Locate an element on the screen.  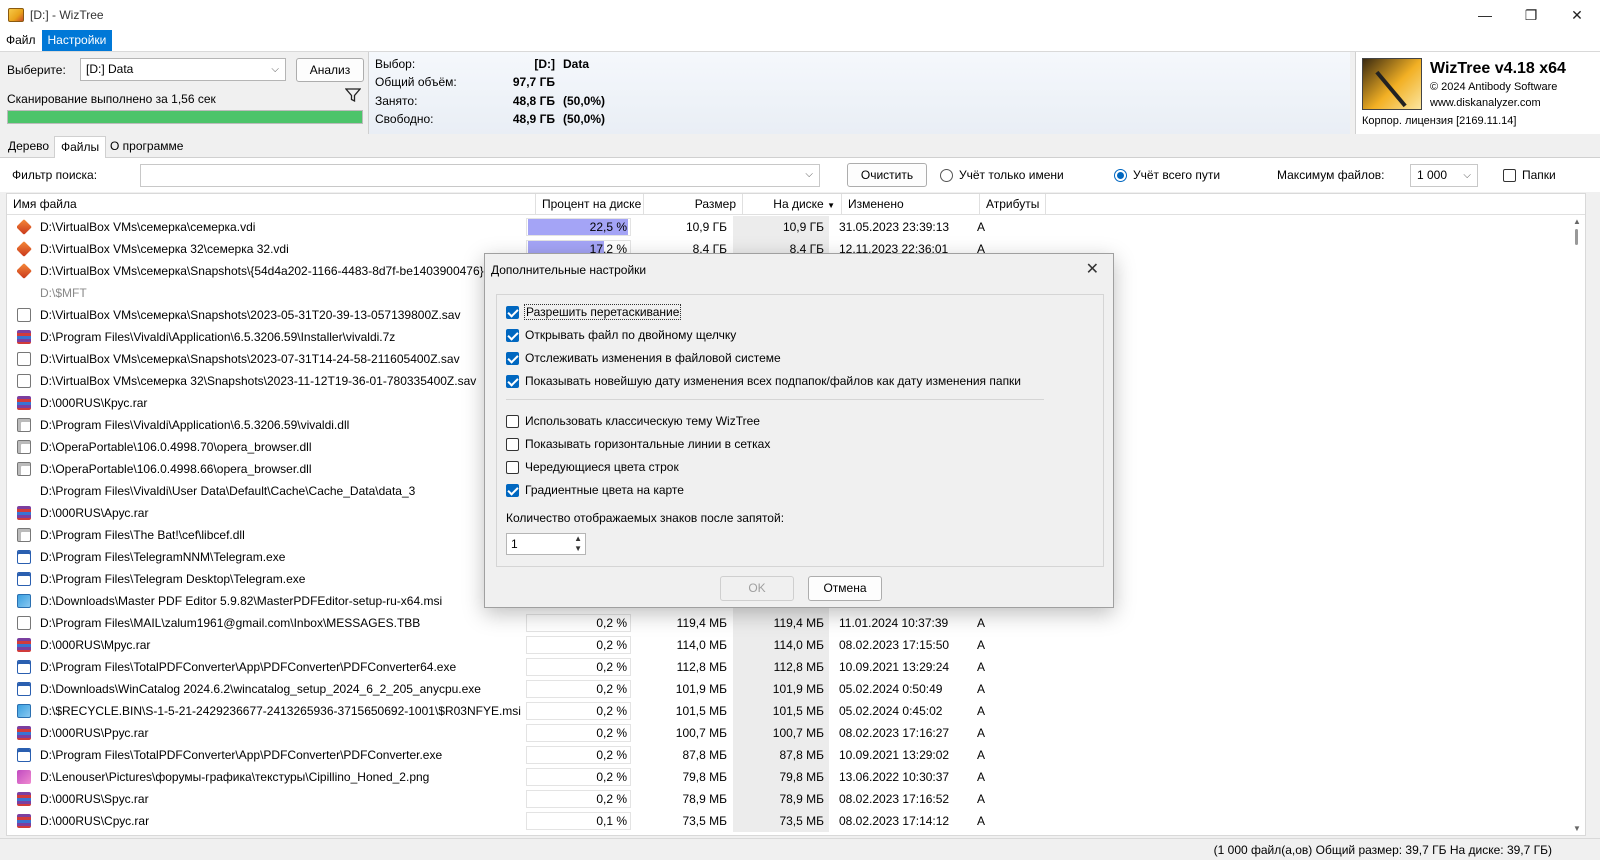
filter-icon is located at coordinates (353, 95).